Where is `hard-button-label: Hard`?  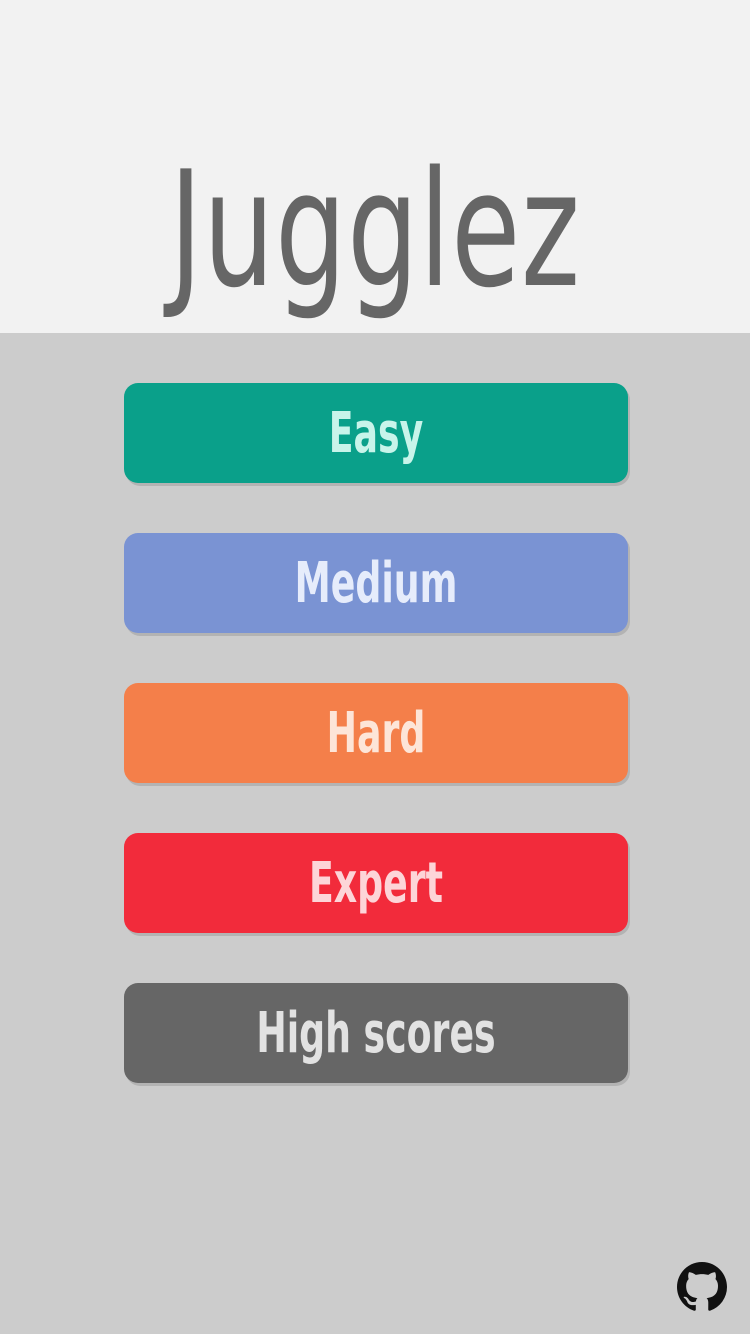
hard-button-label: Hard is located at coordinates (376, 733).